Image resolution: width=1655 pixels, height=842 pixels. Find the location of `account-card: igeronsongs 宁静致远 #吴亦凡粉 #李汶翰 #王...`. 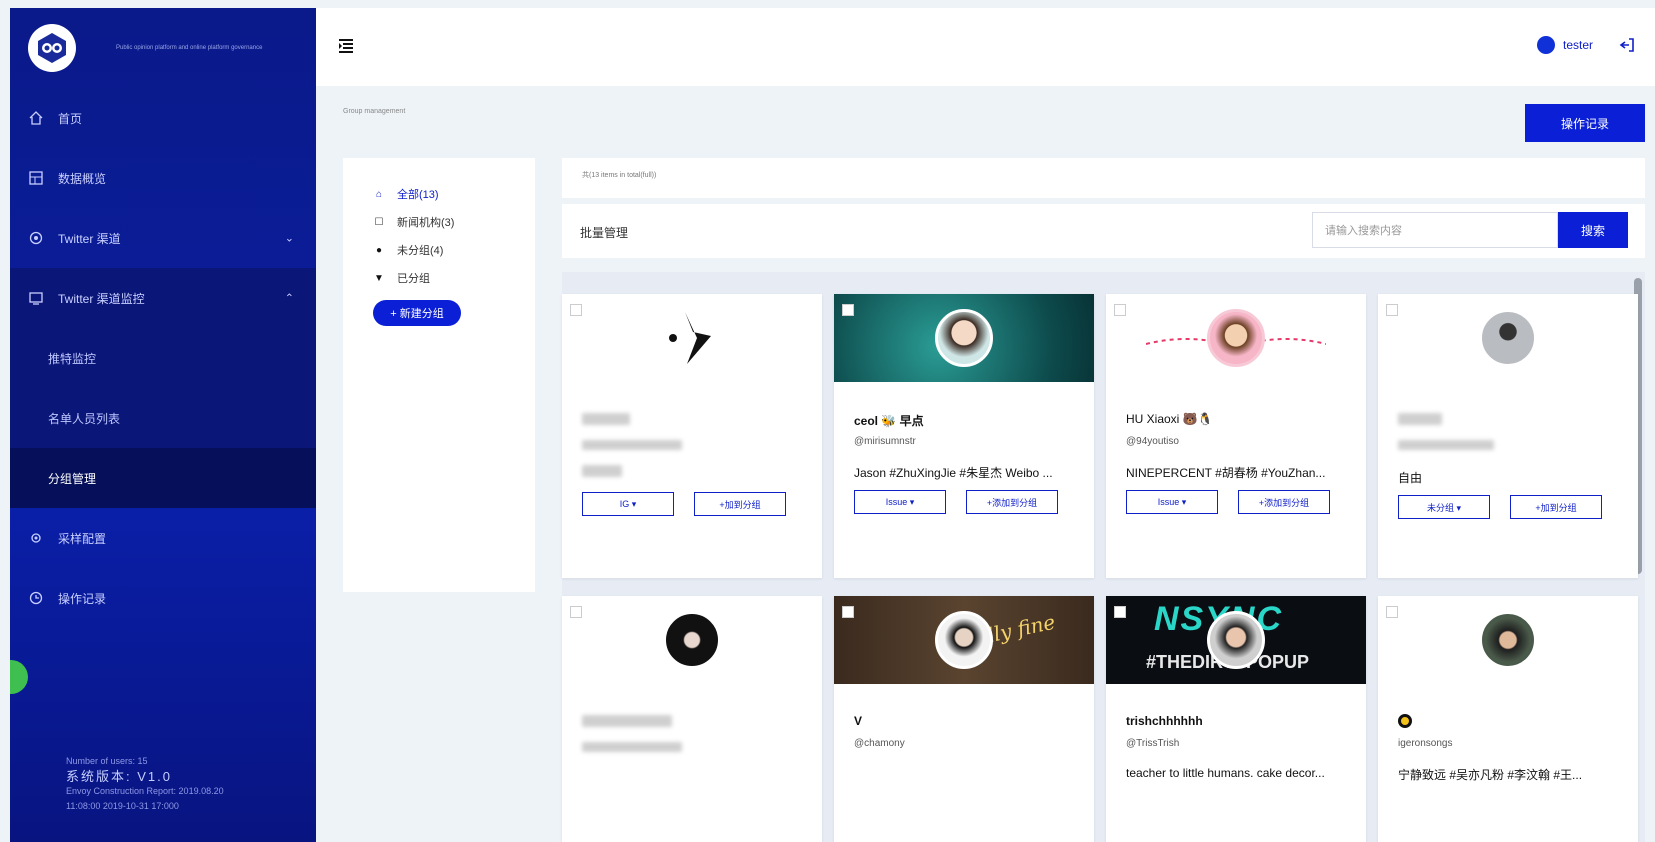

account-card: igeronsongs 宁静致远 #吴亦凡粉 #李汶翰 #王... is located at coordinates (1508, 719).